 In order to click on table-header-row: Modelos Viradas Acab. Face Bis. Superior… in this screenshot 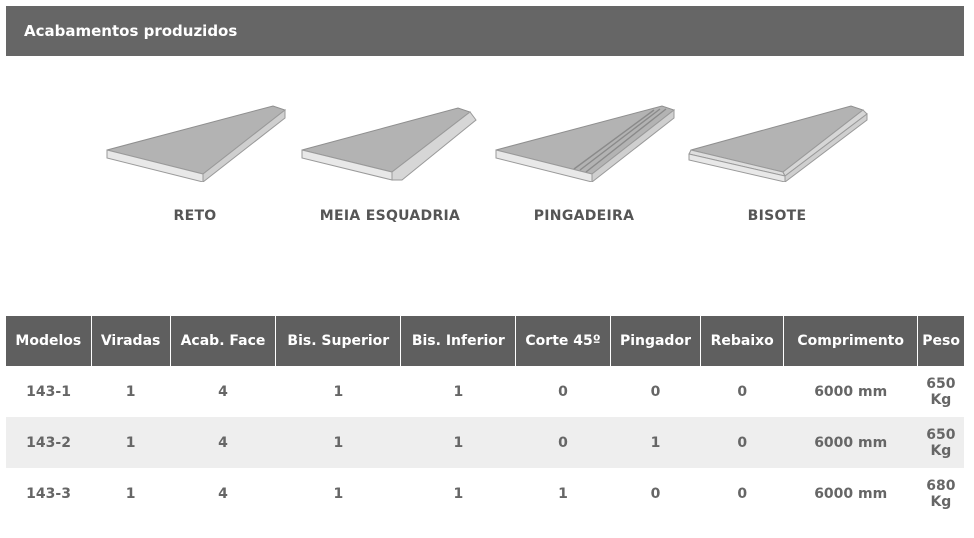, I will do `click(485, 341)`.